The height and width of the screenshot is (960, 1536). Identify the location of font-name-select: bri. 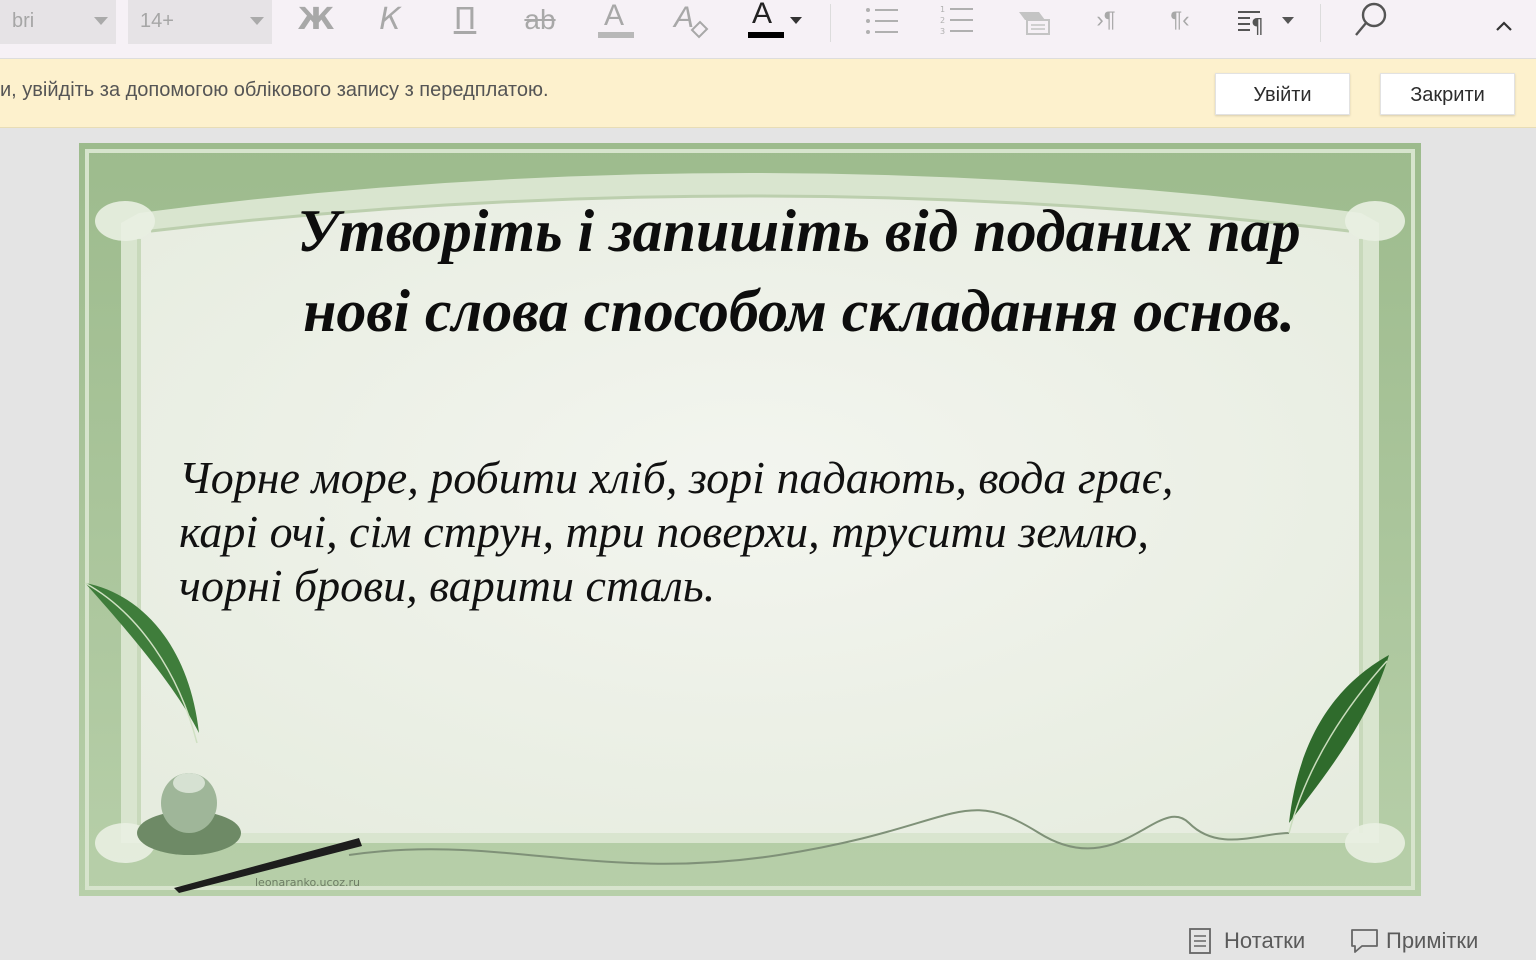
(58, 22).